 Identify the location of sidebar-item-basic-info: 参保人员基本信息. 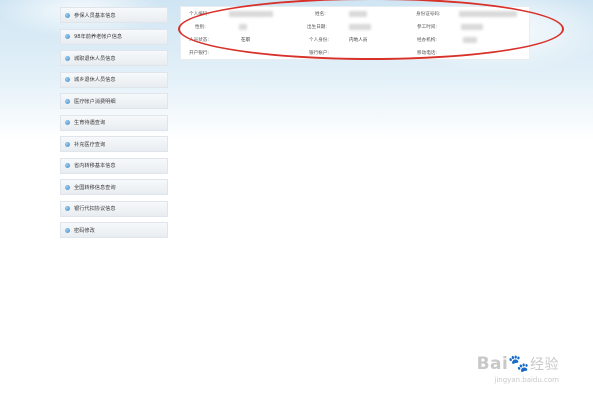
(114, 15).